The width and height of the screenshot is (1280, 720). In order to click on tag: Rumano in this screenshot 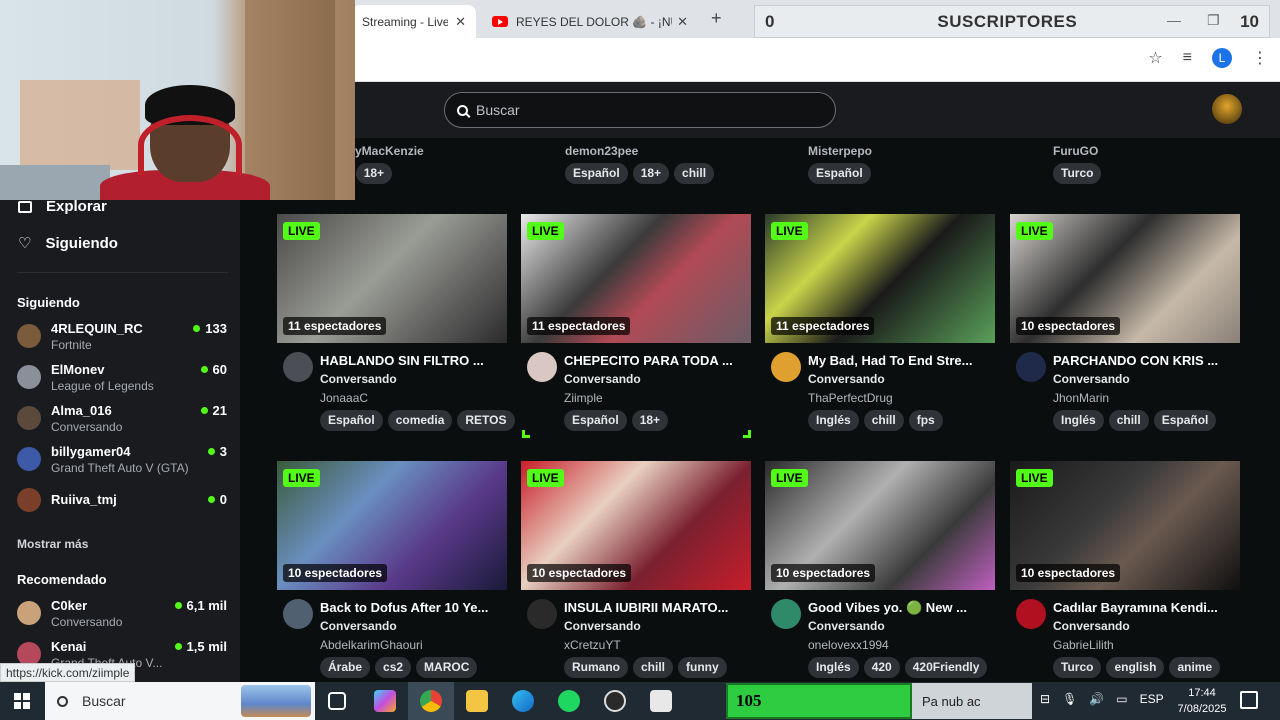, I will do `click(596, 667)`.